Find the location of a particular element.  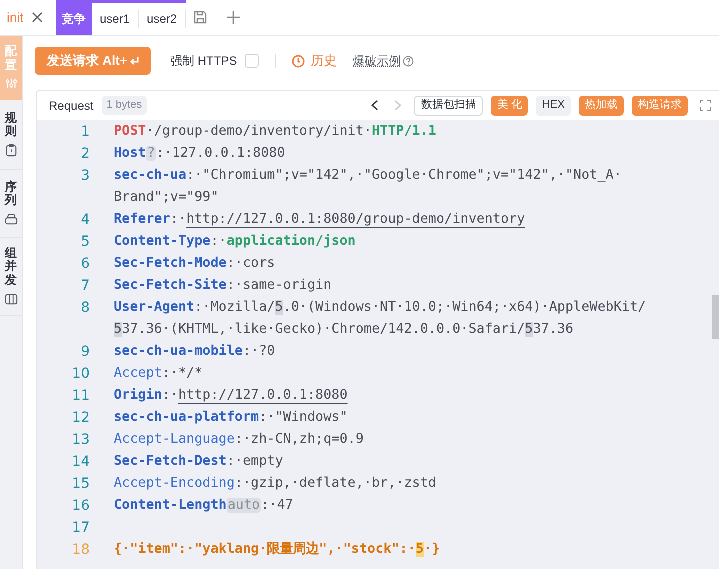

side-tab: 组并发 is located at coordinates (11, 277).